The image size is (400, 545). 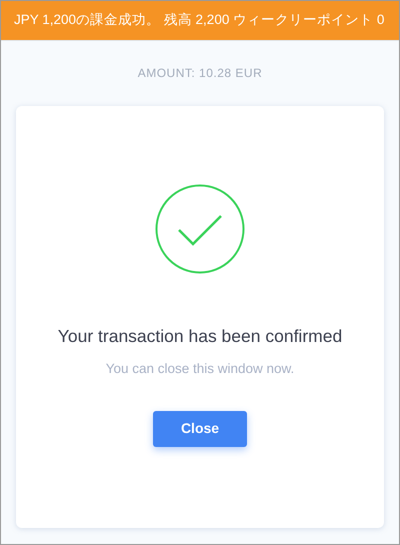 I want to click on confirmation-title: Your transaction has been confirmed, so click(x=200, y=336).